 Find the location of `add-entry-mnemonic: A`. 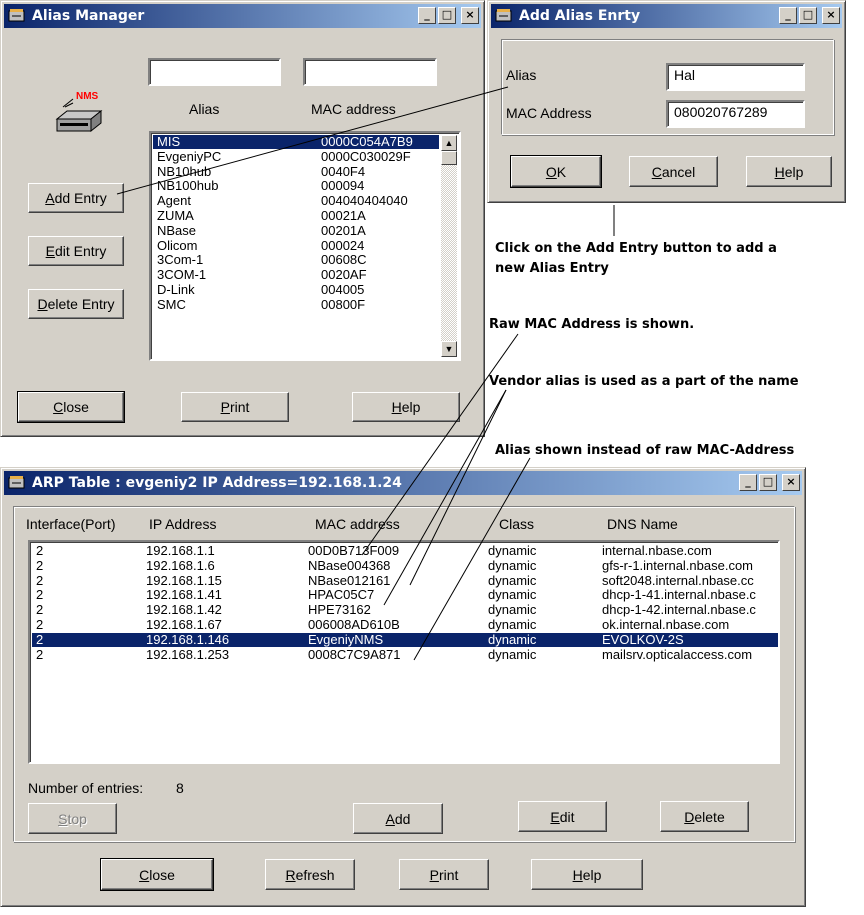

add-entry-mnemonic: A is located at coordinates (50, 198).